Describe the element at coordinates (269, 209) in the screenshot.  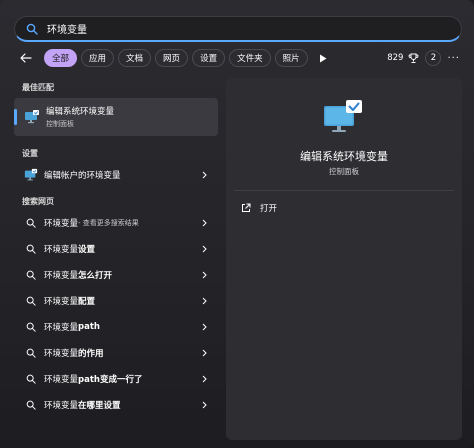
I see `open-label: 打开` at that location.